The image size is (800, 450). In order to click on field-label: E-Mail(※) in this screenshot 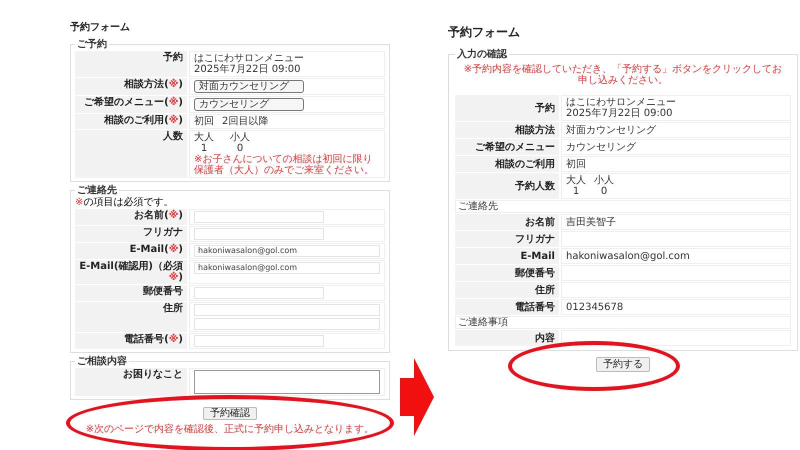, I will do `click(131, 251)`.